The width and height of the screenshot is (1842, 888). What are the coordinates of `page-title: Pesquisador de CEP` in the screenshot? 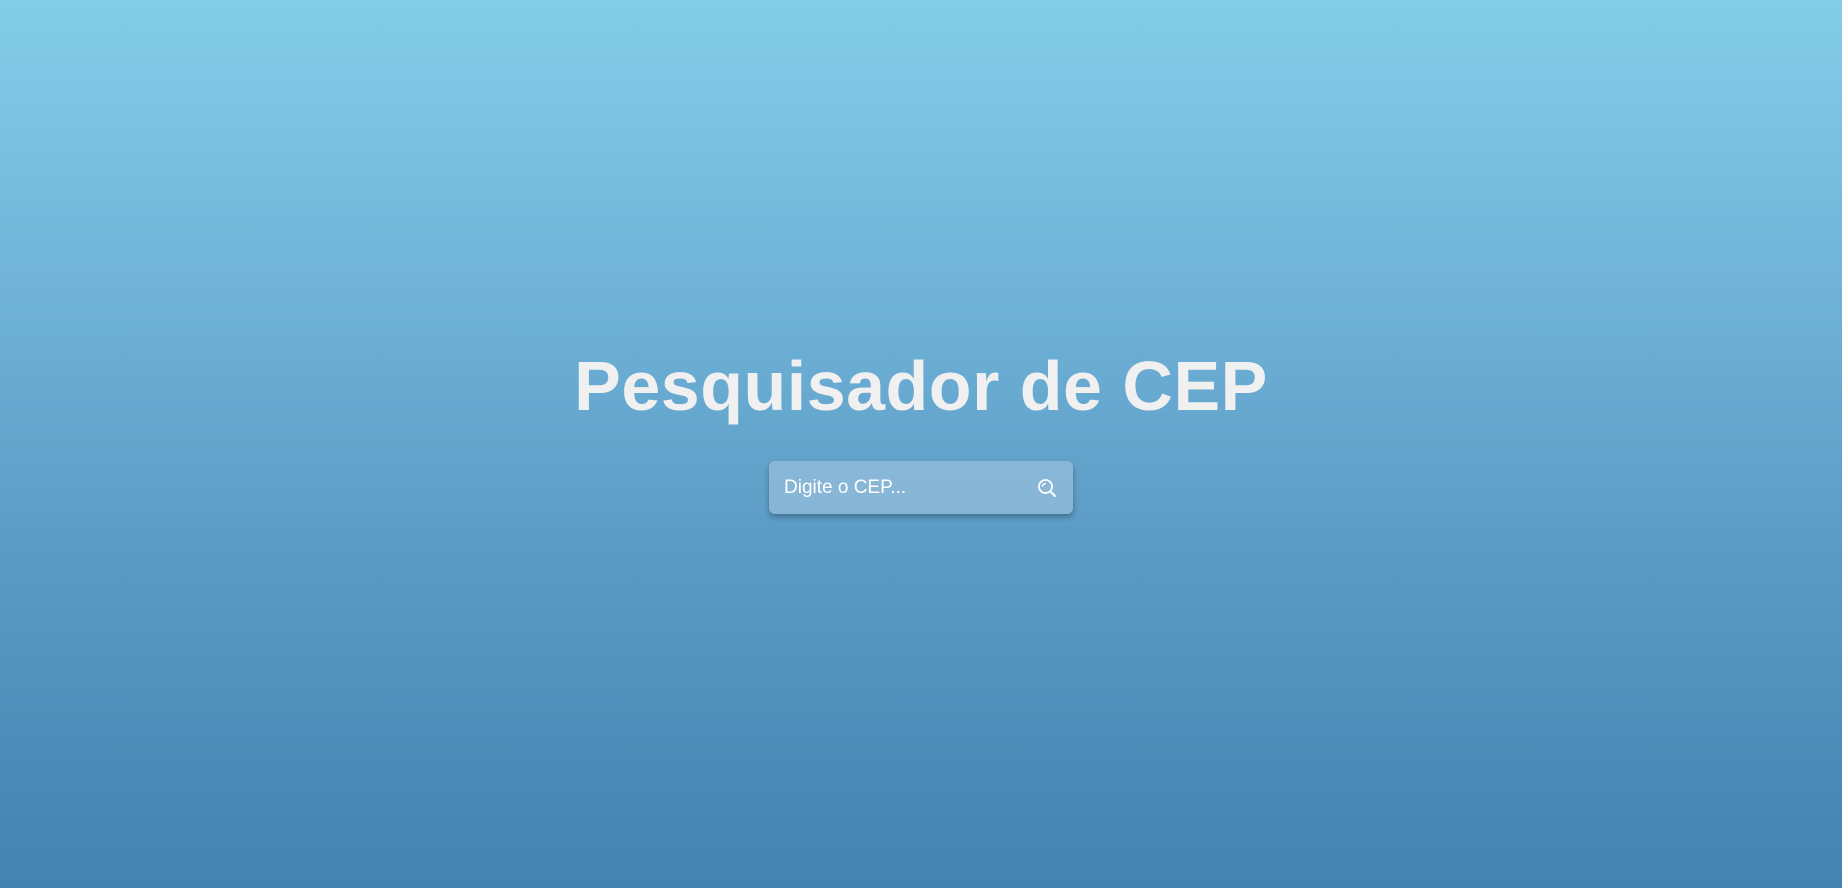 It's located at (921, 386).